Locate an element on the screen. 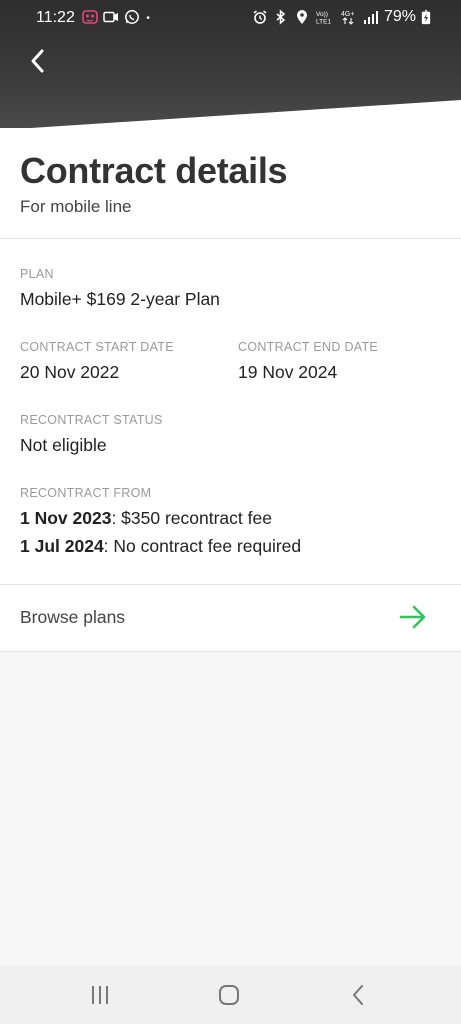 The width and height of the screenshot is (461, 1024). recontract-from-label: RECONTRACT FROM is located at coordinates (86, 493).